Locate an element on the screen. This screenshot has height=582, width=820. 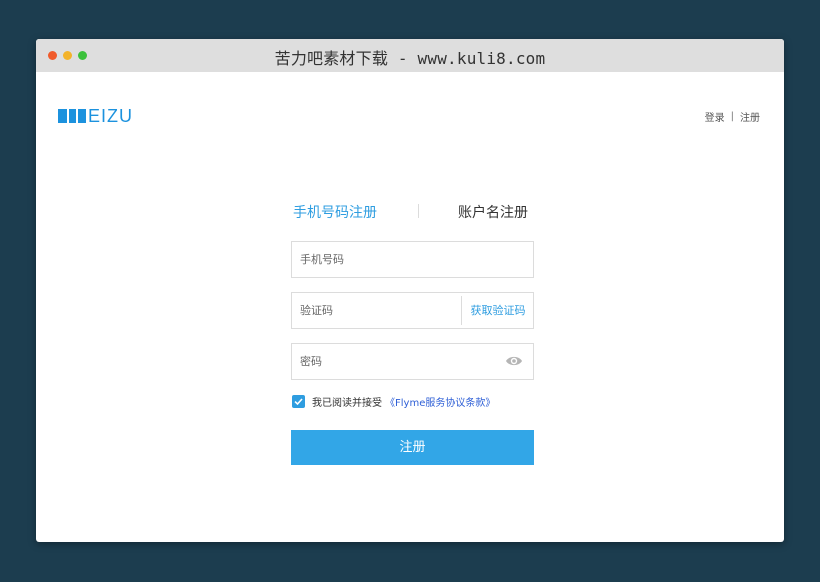
window-title: 苦力吧素材下载 - www.kuli8.com is located at coordinates (410, 58).